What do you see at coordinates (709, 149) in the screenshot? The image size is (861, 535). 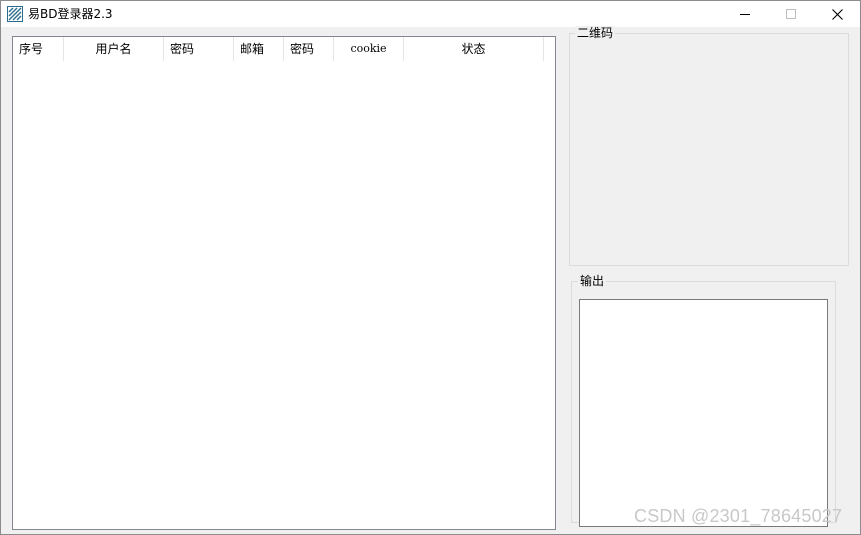 I see `qrcode-group` at bounding box center [709, 149].